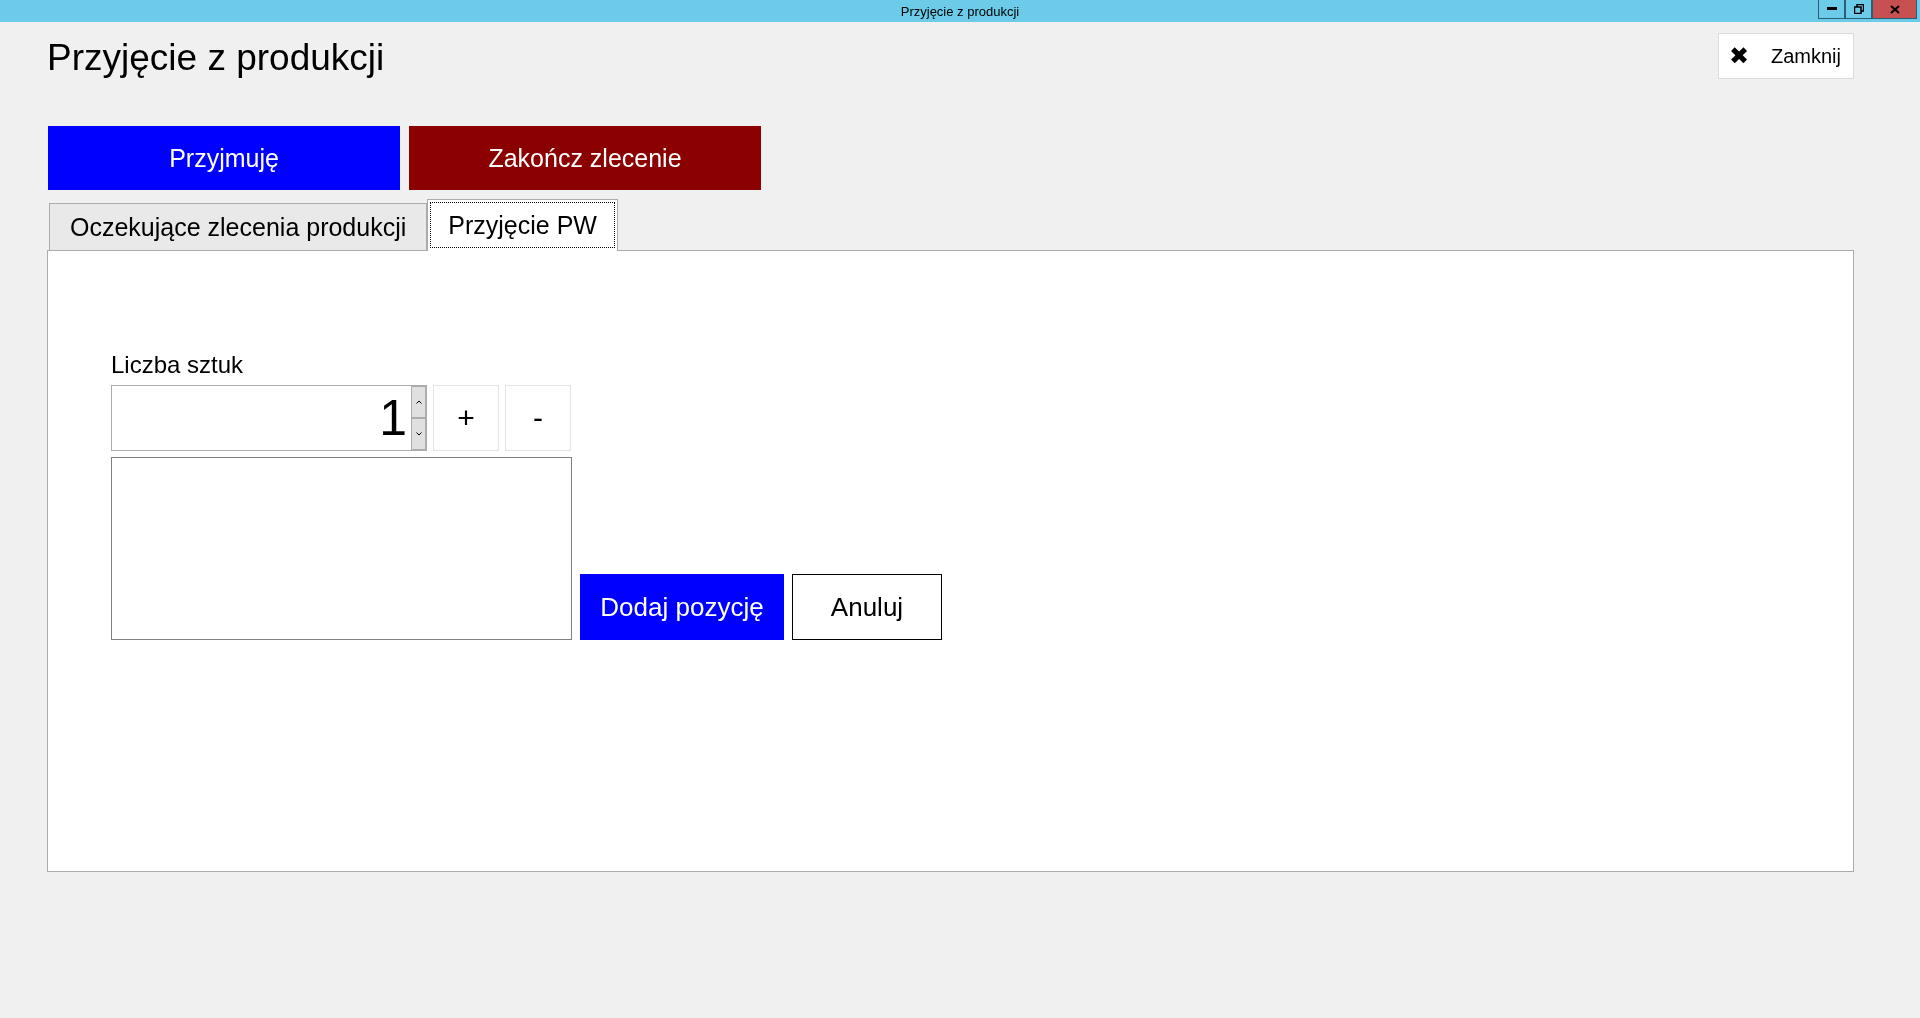  I want to click on minimize-icon, so click(1831, 9).